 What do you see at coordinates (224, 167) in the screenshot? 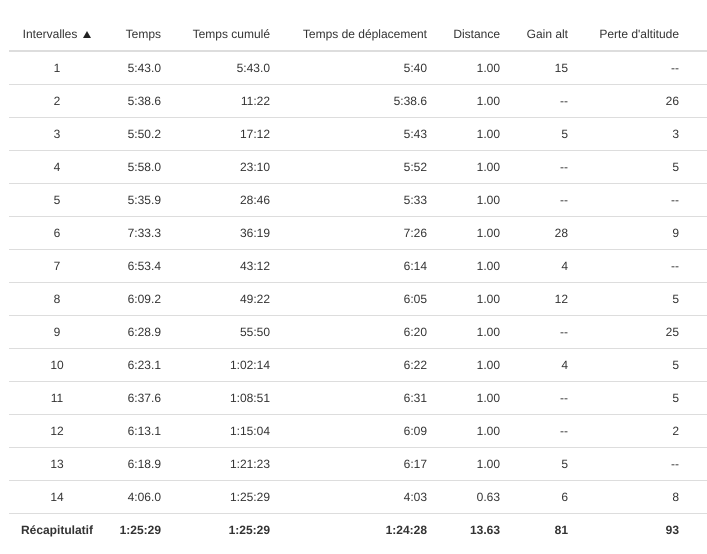
I see `table-cell: 23:10` at bounding box center [224, 167].